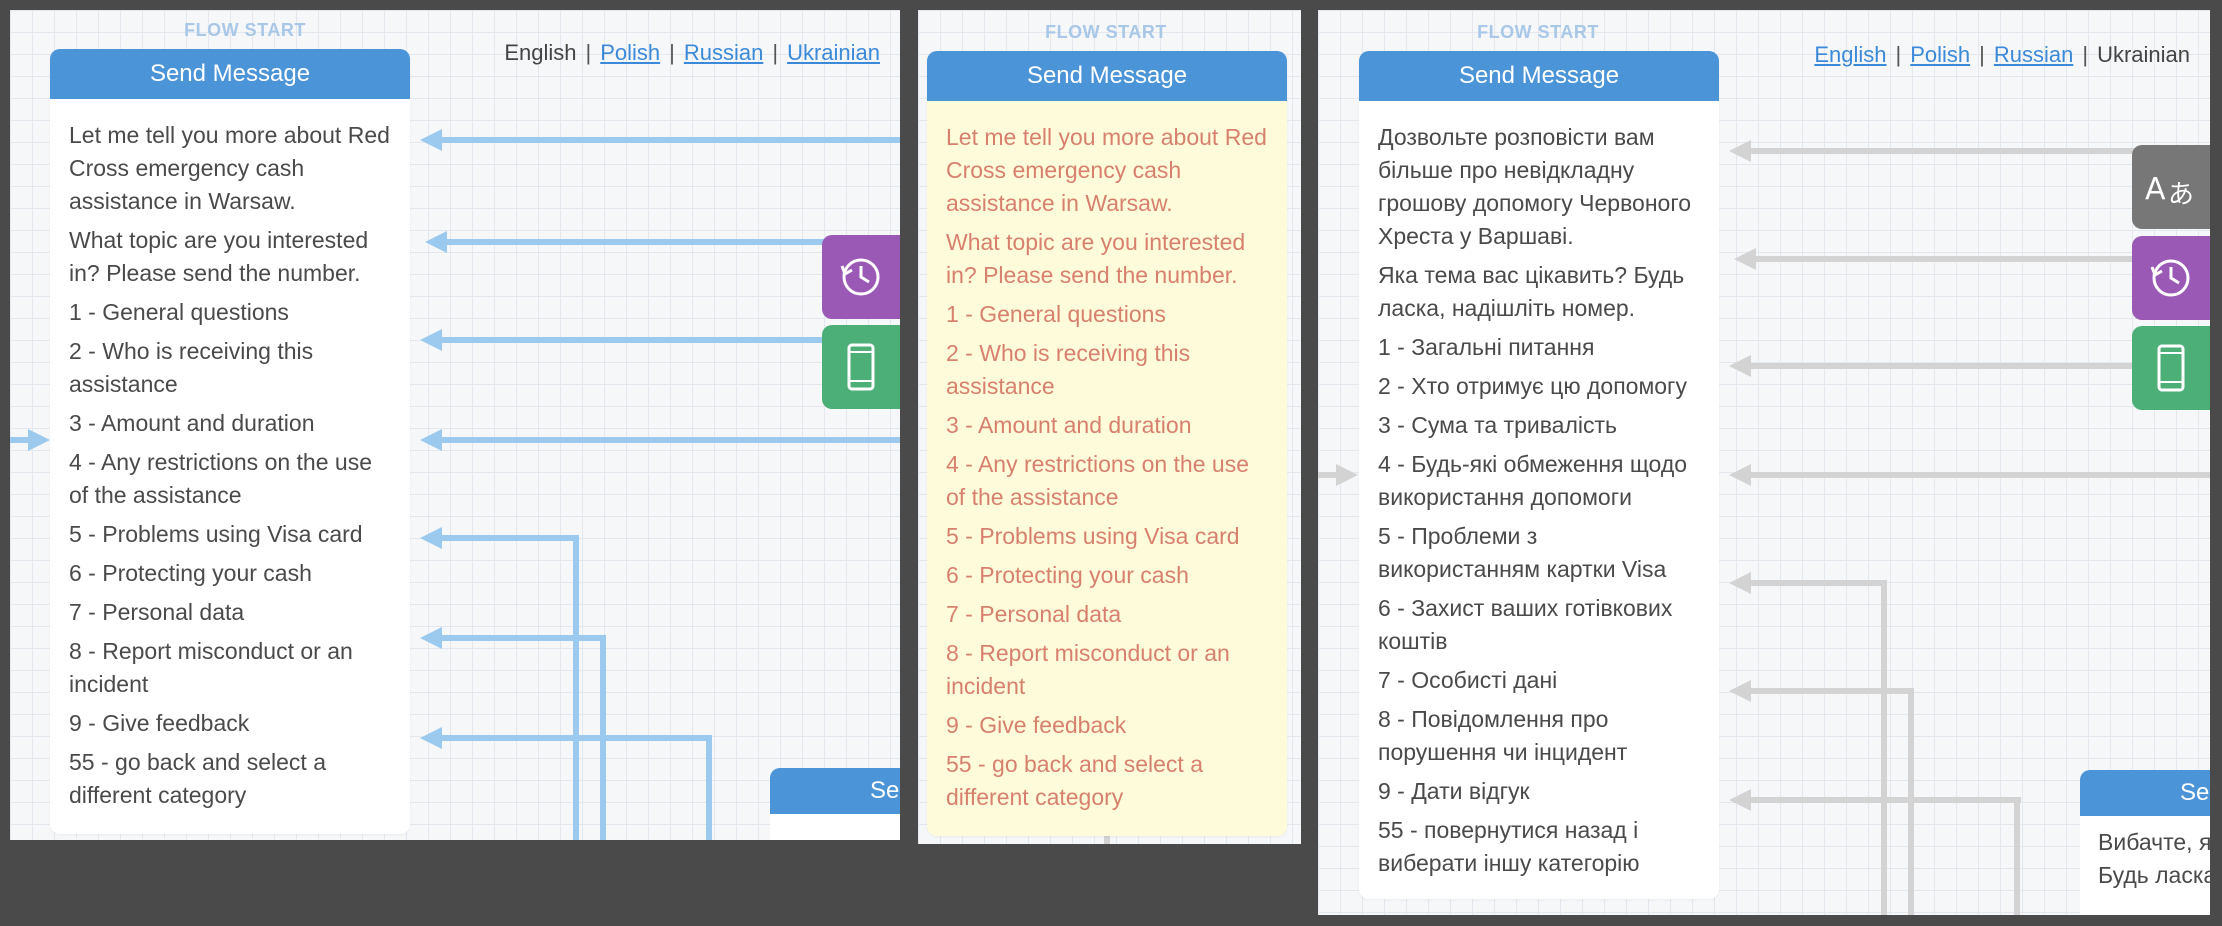  I want to click on language-link-ukrainian: Ukrainian, so click(833, 52).